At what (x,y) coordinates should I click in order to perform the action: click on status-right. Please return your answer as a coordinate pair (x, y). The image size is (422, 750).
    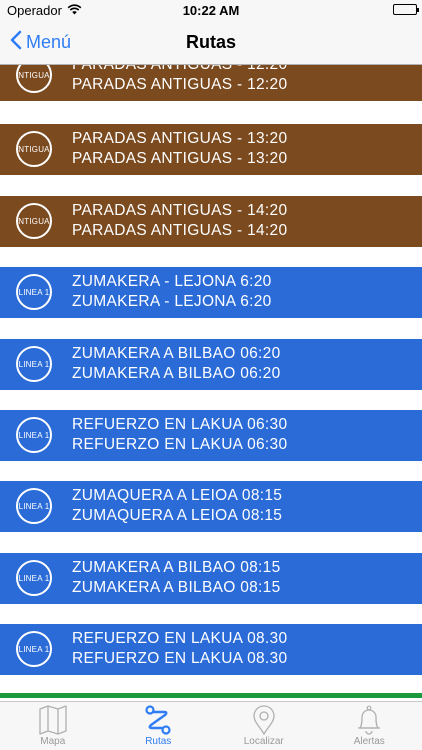
    Looking at the image, I should click on (406, 9).